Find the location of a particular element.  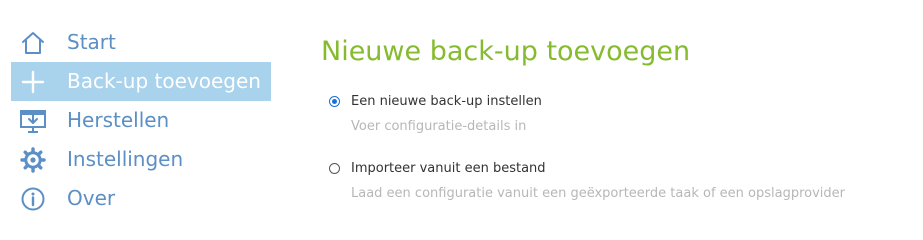

sidebar-item-settings: Instellingen is located at coordinates (141, 159).